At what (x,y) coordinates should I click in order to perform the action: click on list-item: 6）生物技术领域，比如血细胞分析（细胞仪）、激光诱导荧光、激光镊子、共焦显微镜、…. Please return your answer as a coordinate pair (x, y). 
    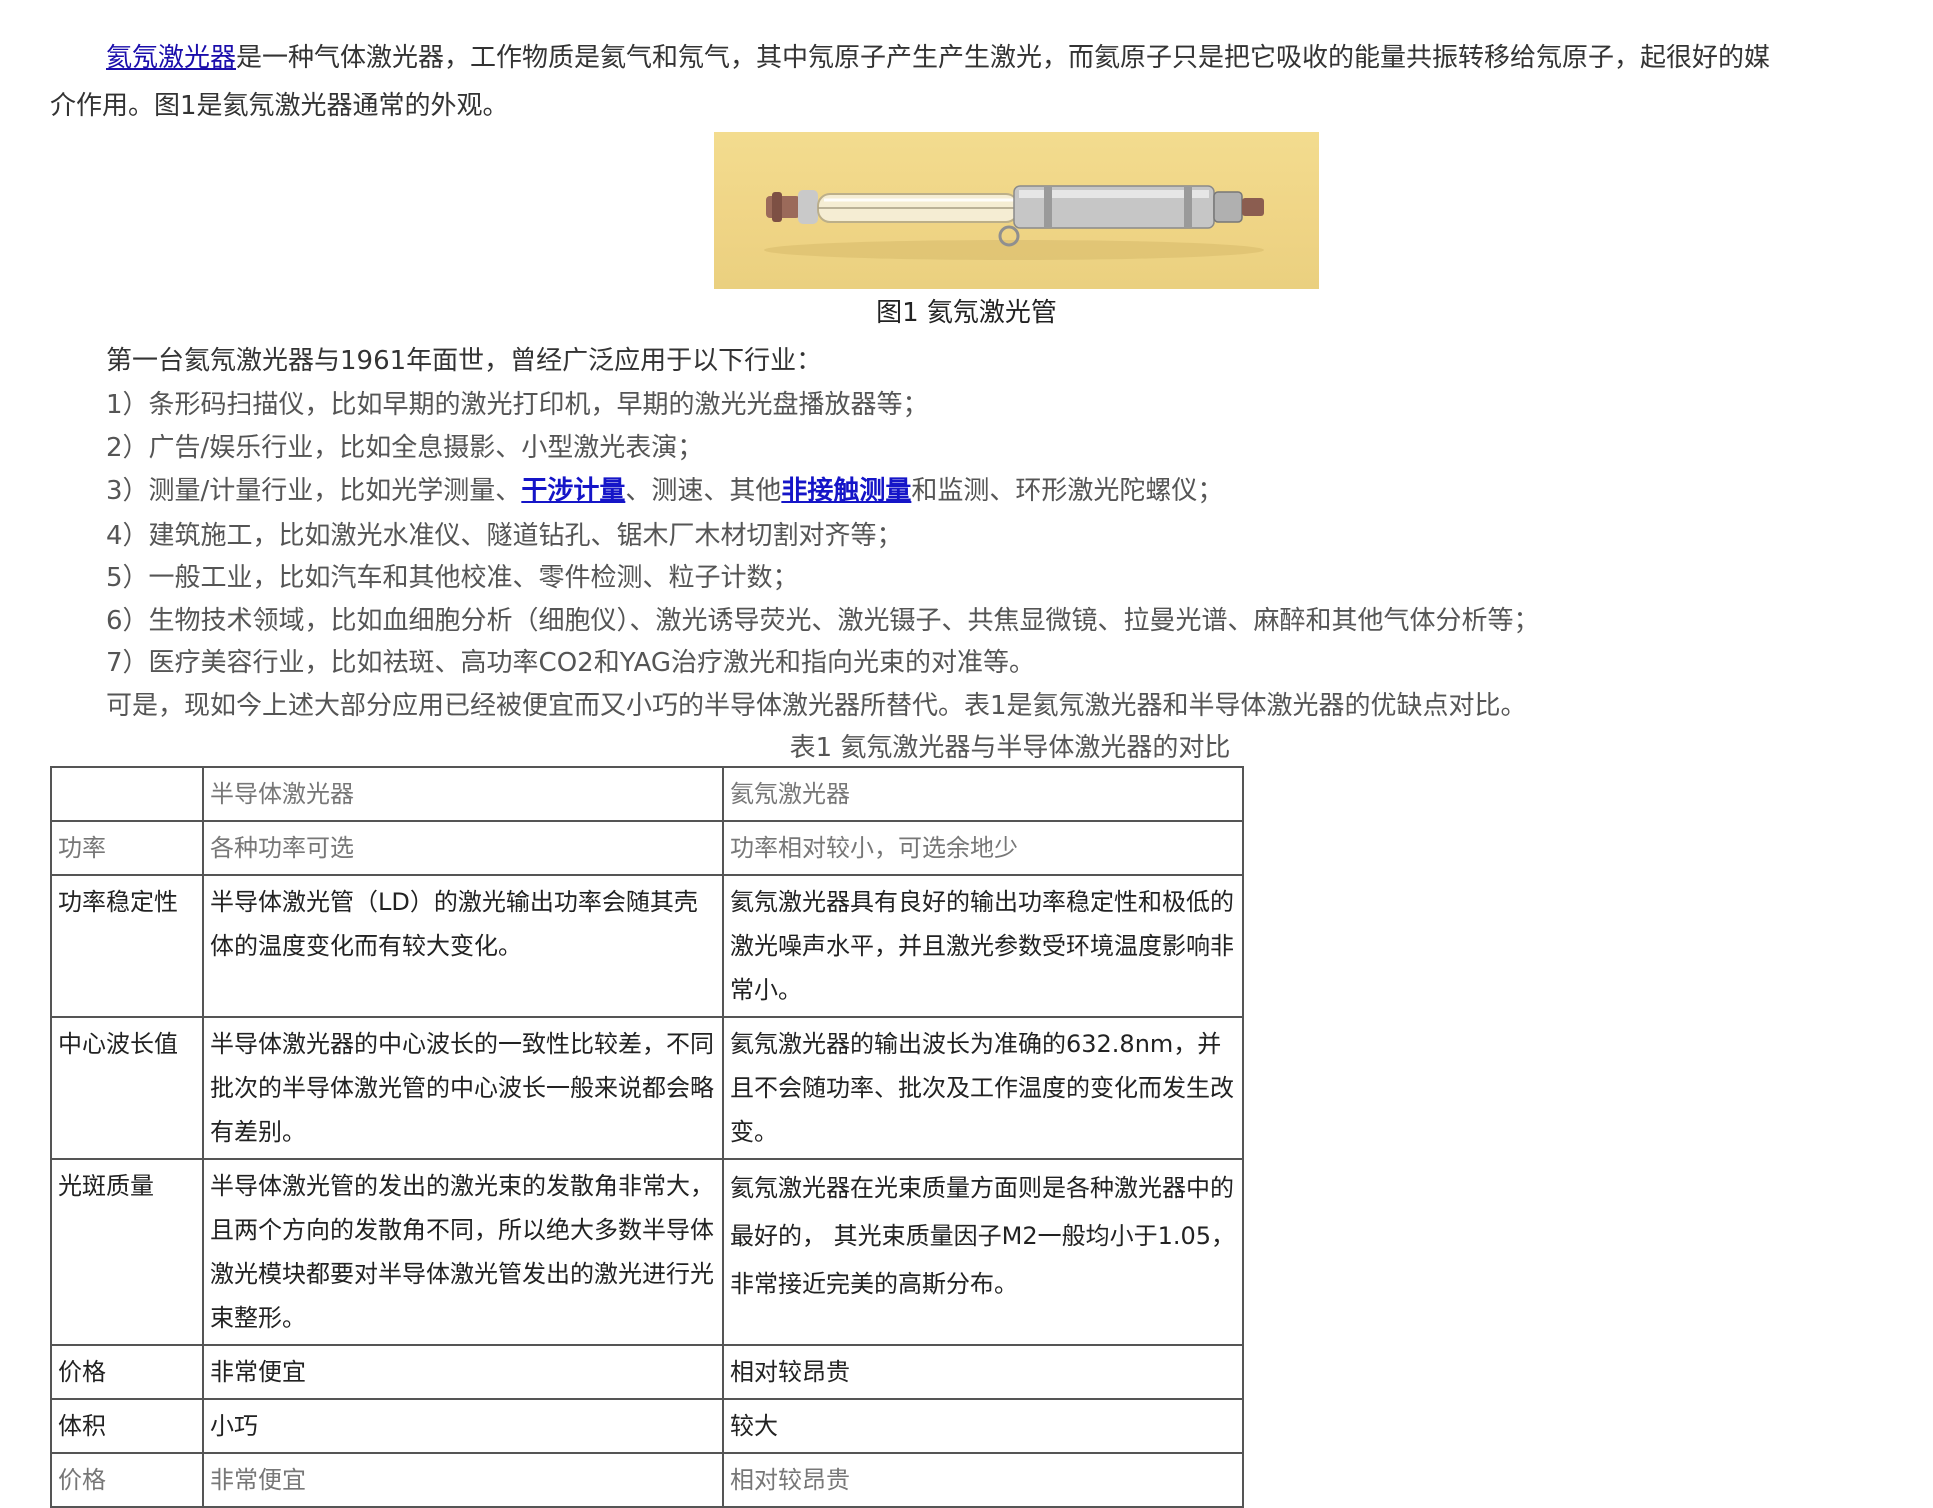
    Looking at the image, I should click on (823, 621).